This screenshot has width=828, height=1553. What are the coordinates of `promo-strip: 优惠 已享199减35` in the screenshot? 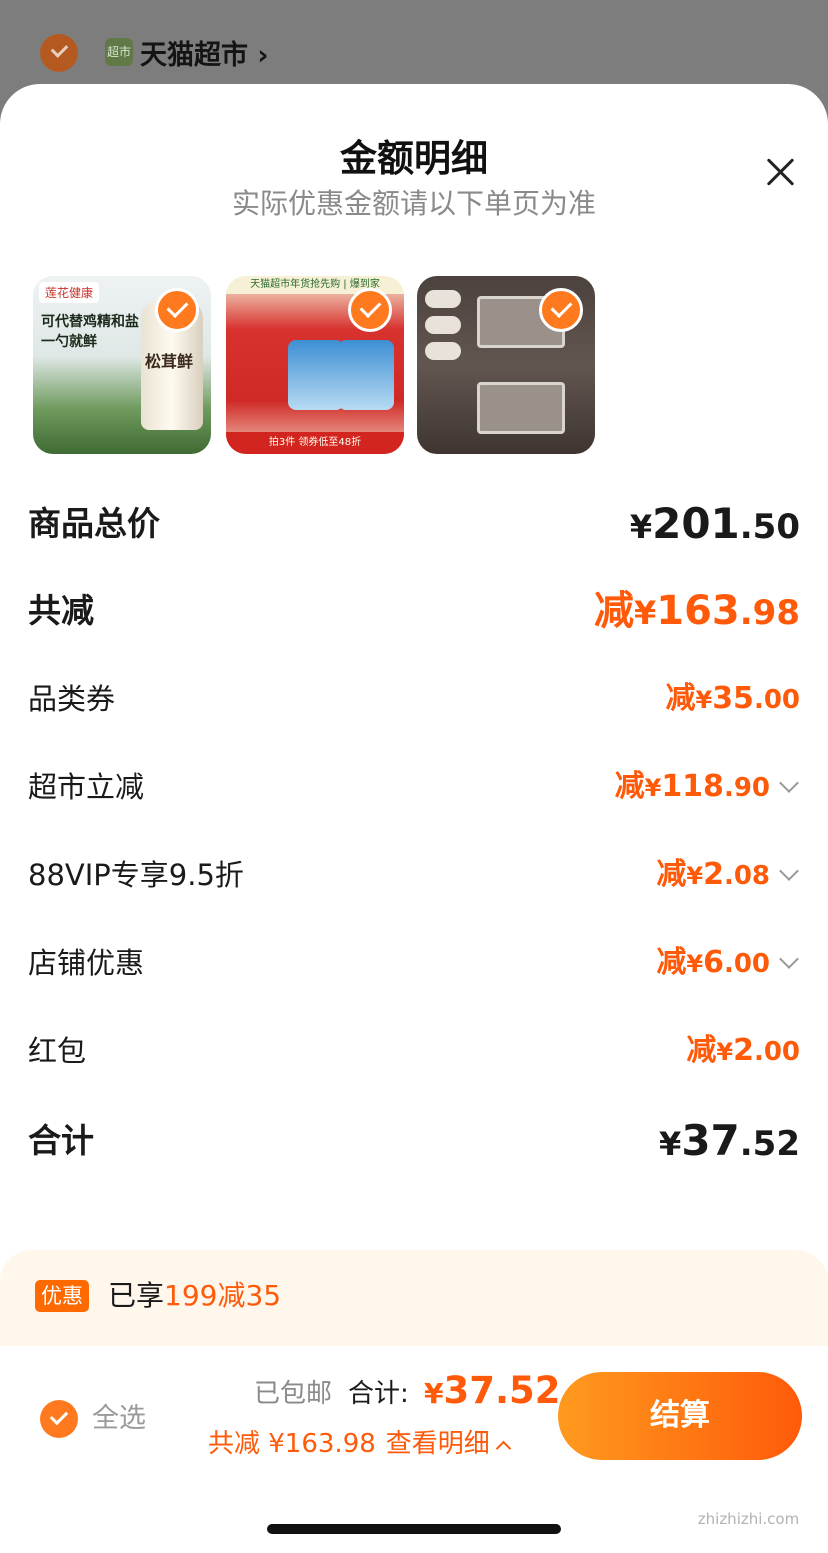 It's located at (414, 1298).